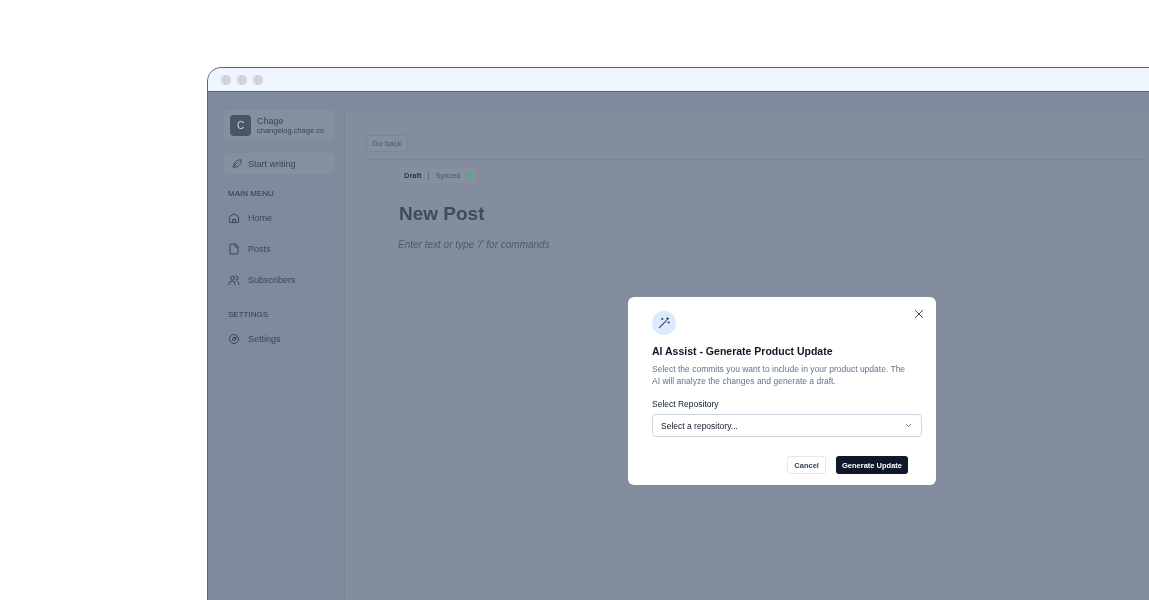  I want to click on nav-item: Posts, so click(279, 248).